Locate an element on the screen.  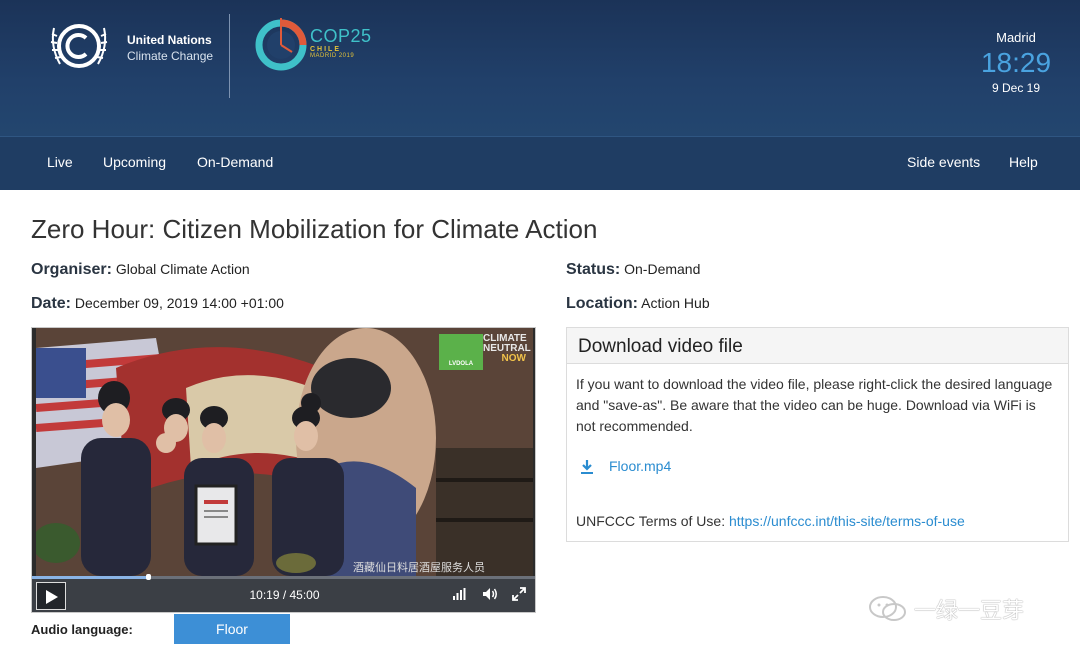
clock-time: 18:29 is located at coordinates (1016, 62).